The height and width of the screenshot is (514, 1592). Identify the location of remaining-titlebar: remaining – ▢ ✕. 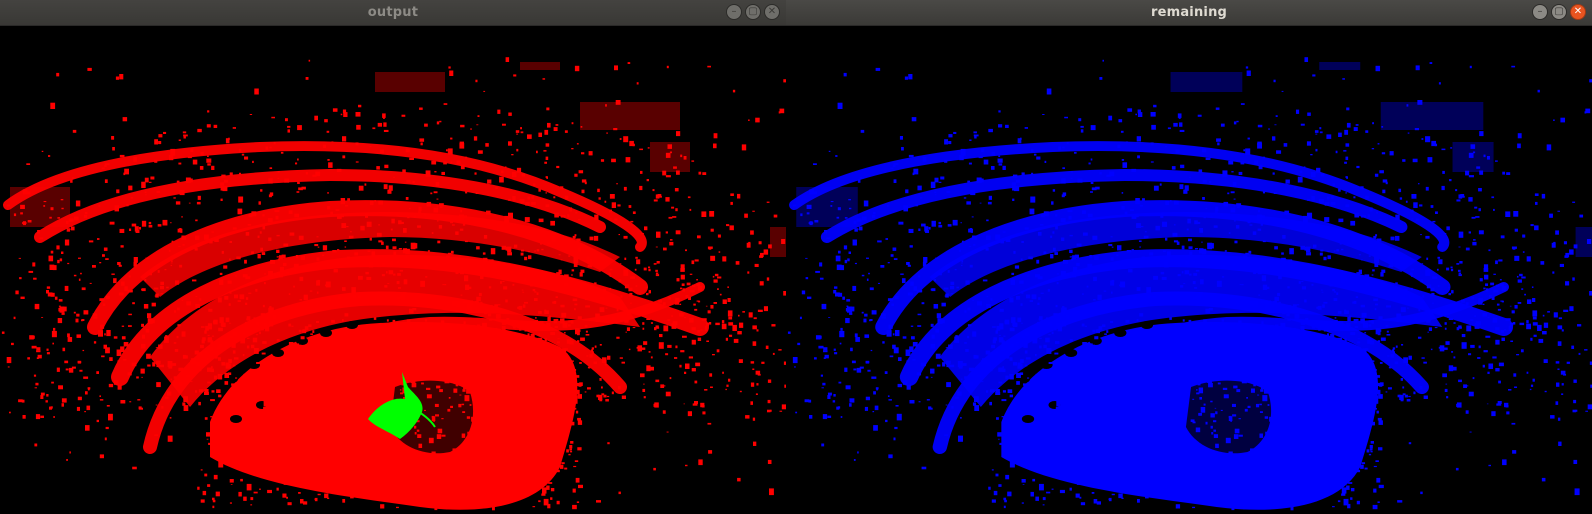
(1189, 13).